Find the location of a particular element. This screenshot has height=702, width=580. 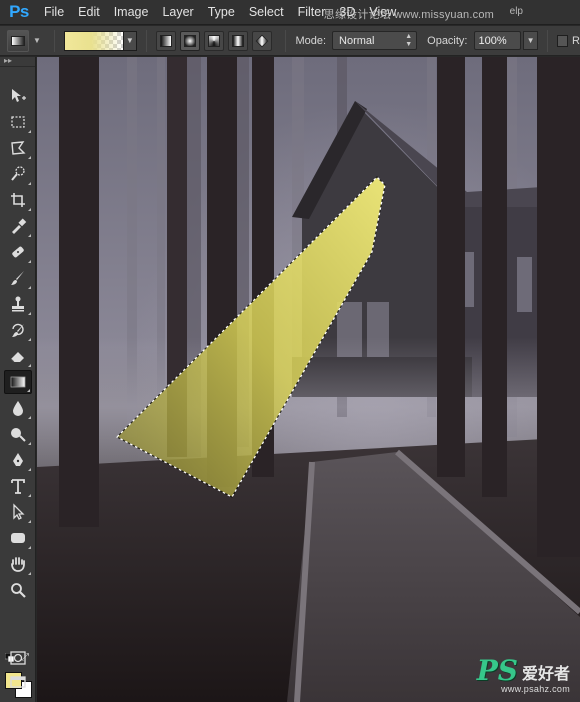

history-brush-icon is located at coordinates (18, 330).